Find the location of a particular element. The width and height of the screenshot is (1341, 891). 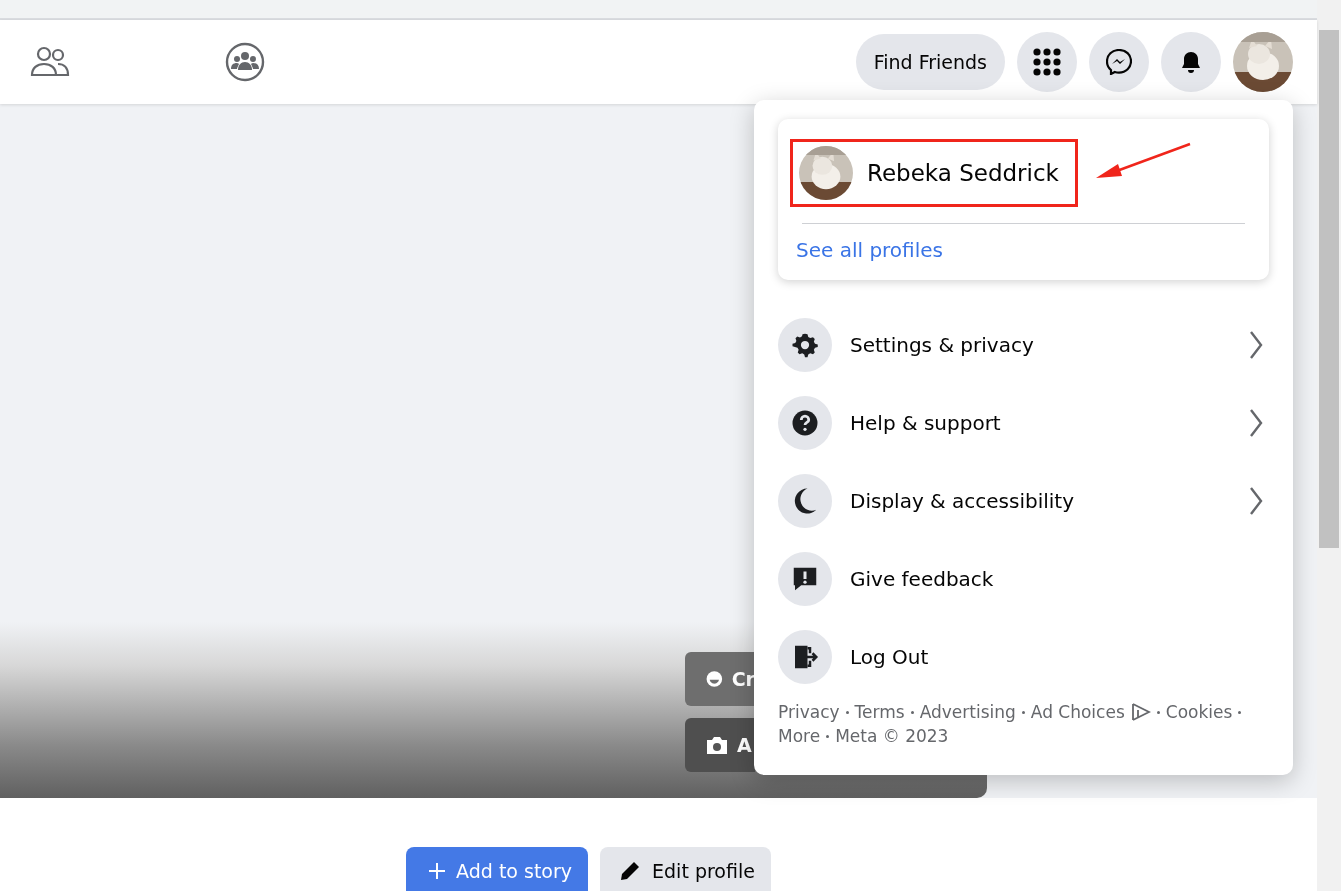

scrollbar-thumb is located at coordinates (1329, 289).